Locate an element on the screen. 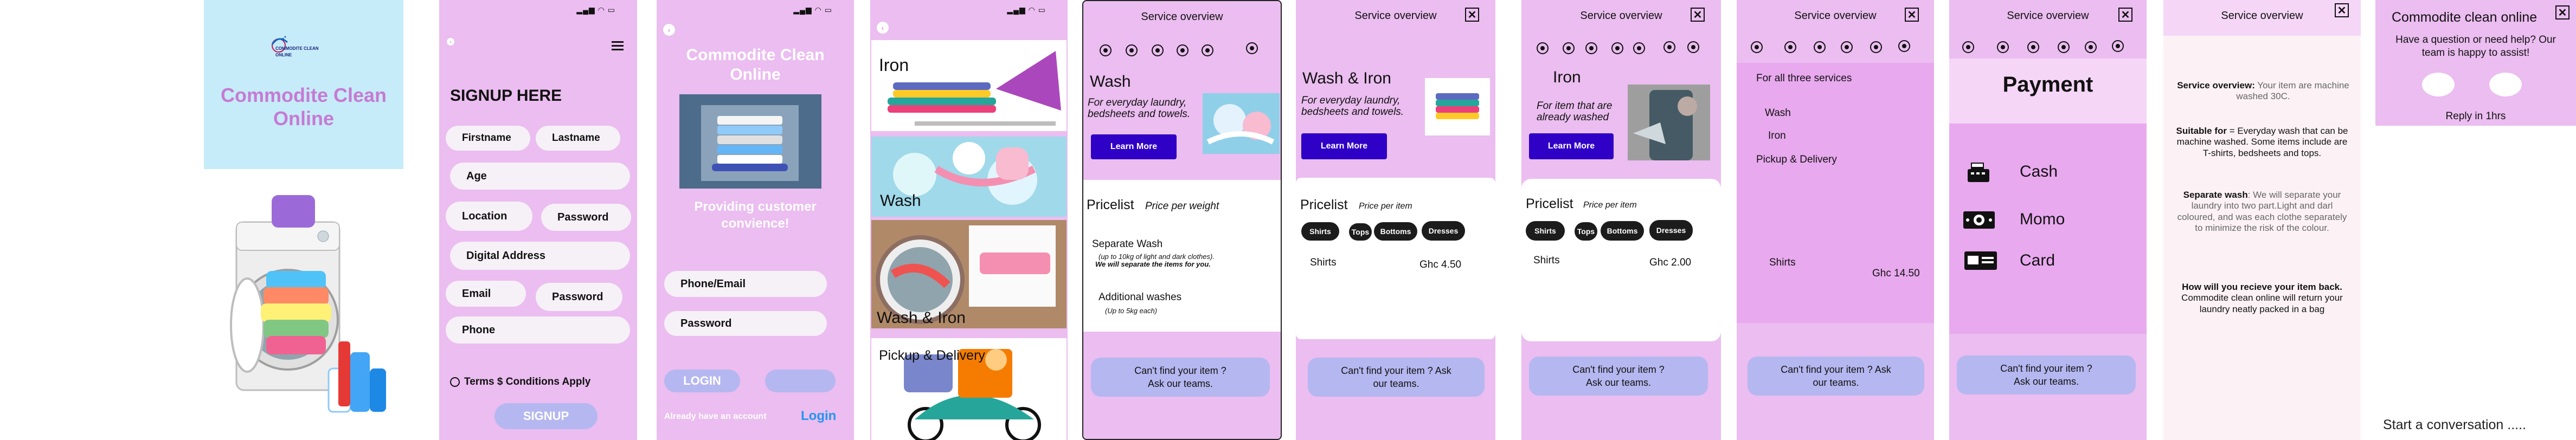 This screenshot has height=440, width=2576. logo-text: COMMODITE CLEAN ONLINE is located at coordinates (297, 51).